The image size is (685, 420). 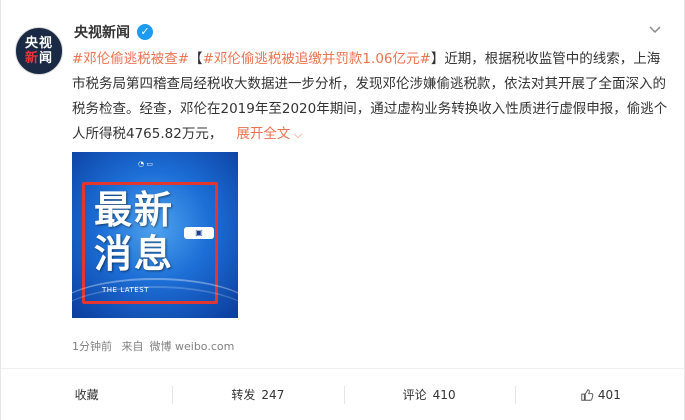 What do you see at coordinates (273, 394) in the screenshot?
I see `repost-count: 247` at bounding box center [273, 394].